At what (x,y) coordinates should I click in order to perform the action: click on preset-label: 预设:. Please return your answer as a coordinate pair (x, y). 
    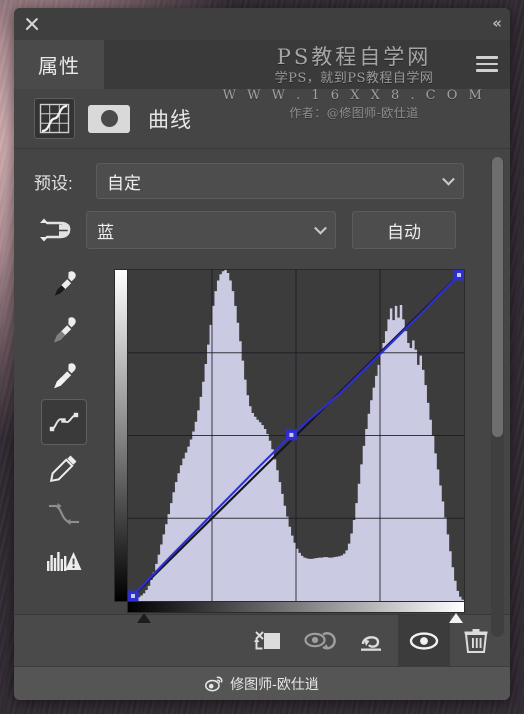
    Looking at the image, I should click on (53, 183).